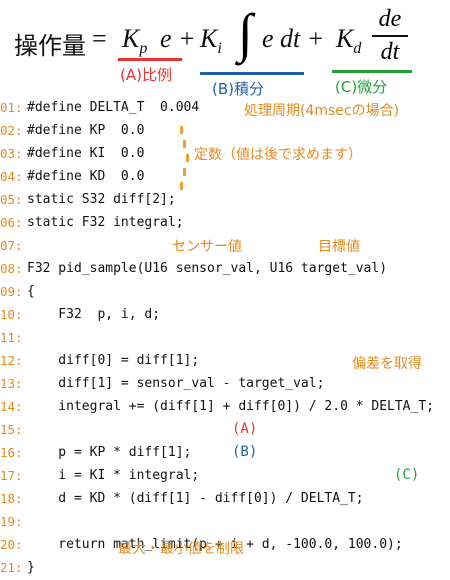 This screenshot has height=580, width=450. I want to click on formula-lhs: 操作量, so click(50, 46).